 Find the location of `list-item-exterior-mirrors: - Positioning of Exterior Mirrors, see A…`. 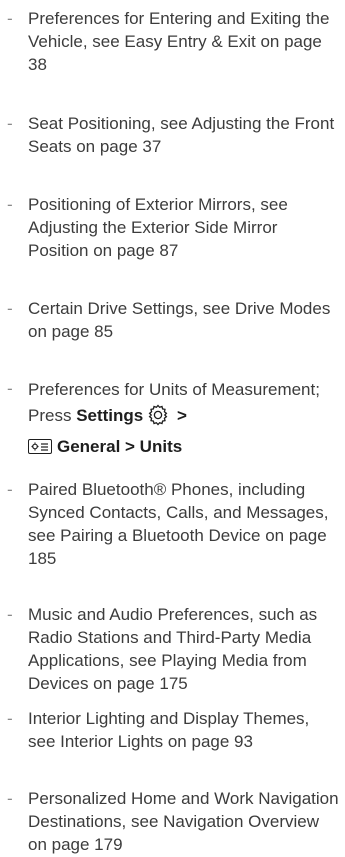

list-item-exterior-mirrors: - Positioning of Exterior Mirrors, see A… is located at coordinates (172, 227).